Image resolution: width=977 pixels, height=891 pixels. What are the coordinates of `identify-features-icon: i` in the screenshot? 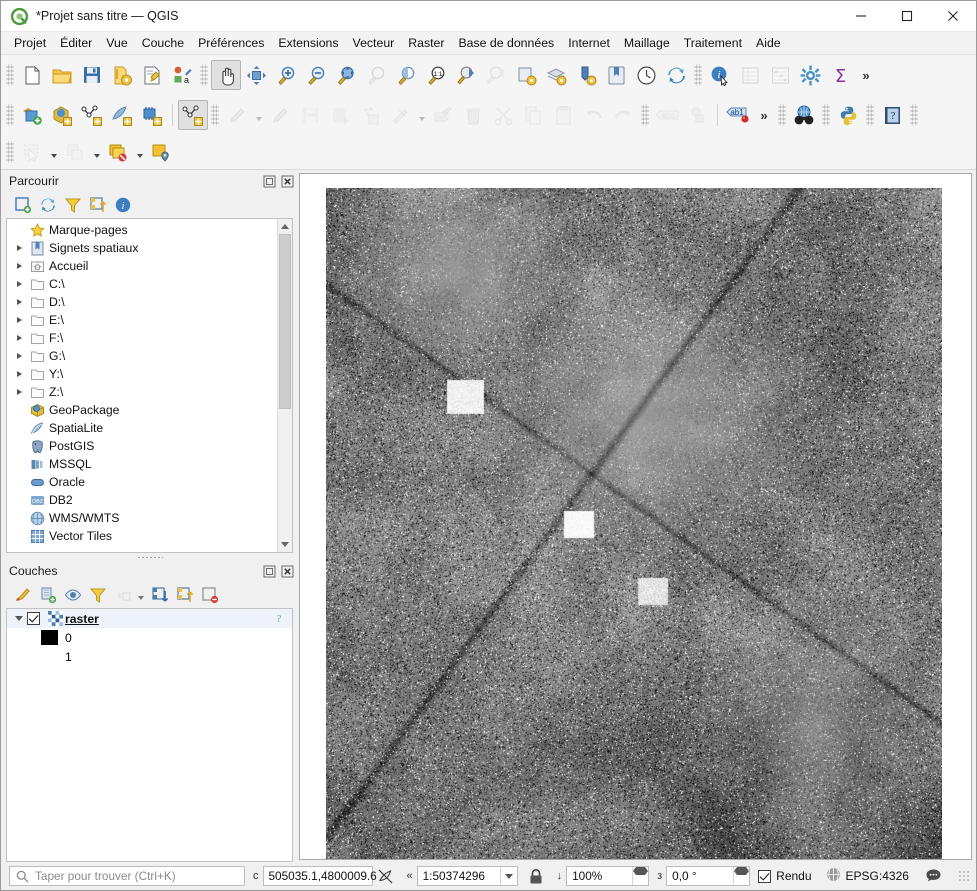 It's located at (720, 75).